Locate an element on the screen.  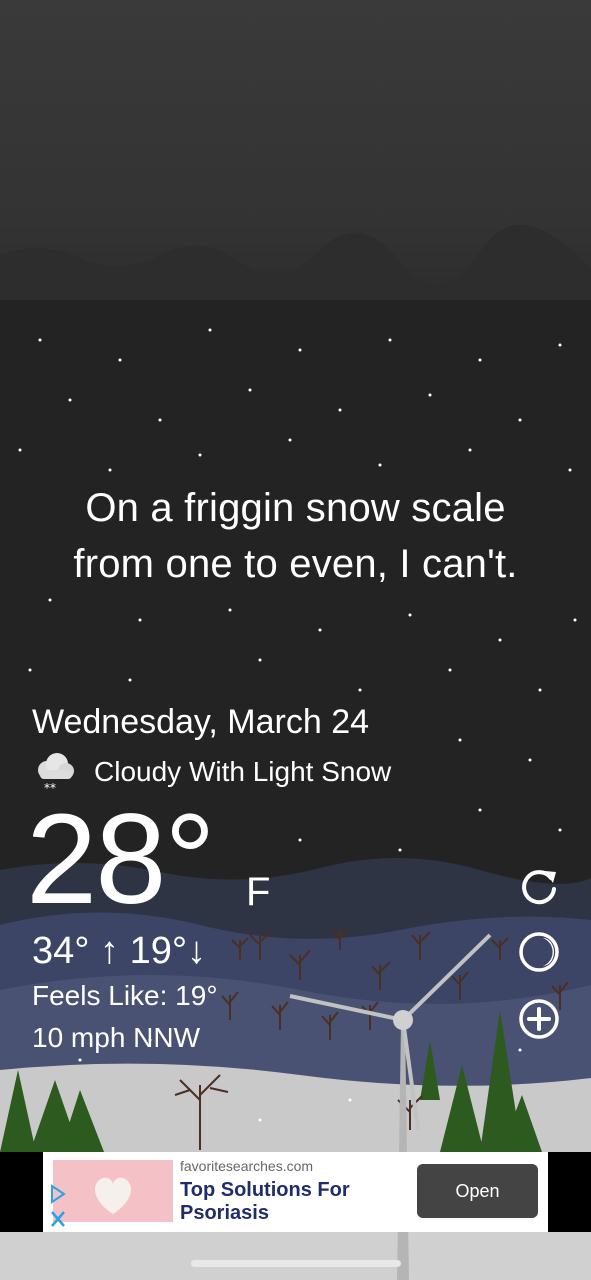
low-temp: 19° is located at coordinates (158, 951).